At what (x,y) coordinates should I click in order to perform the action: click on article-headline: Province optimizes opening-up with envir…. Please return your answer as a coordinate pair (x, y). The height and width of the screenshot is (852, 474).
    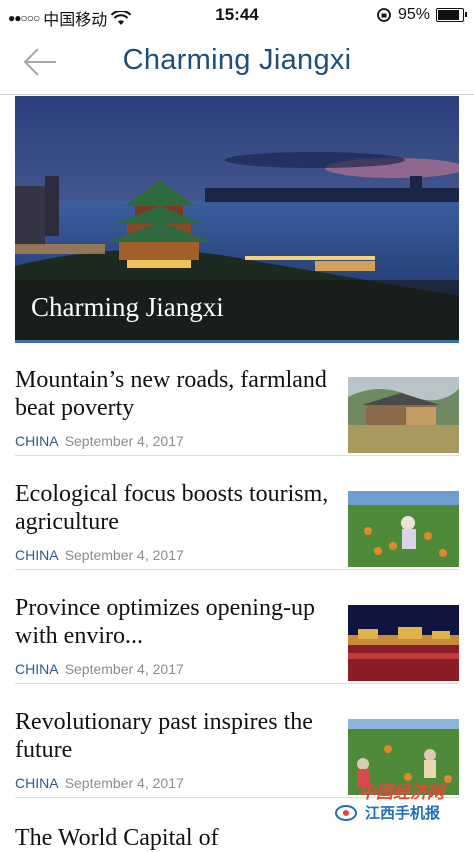
    Looking at the image, I should click on (165, 622).